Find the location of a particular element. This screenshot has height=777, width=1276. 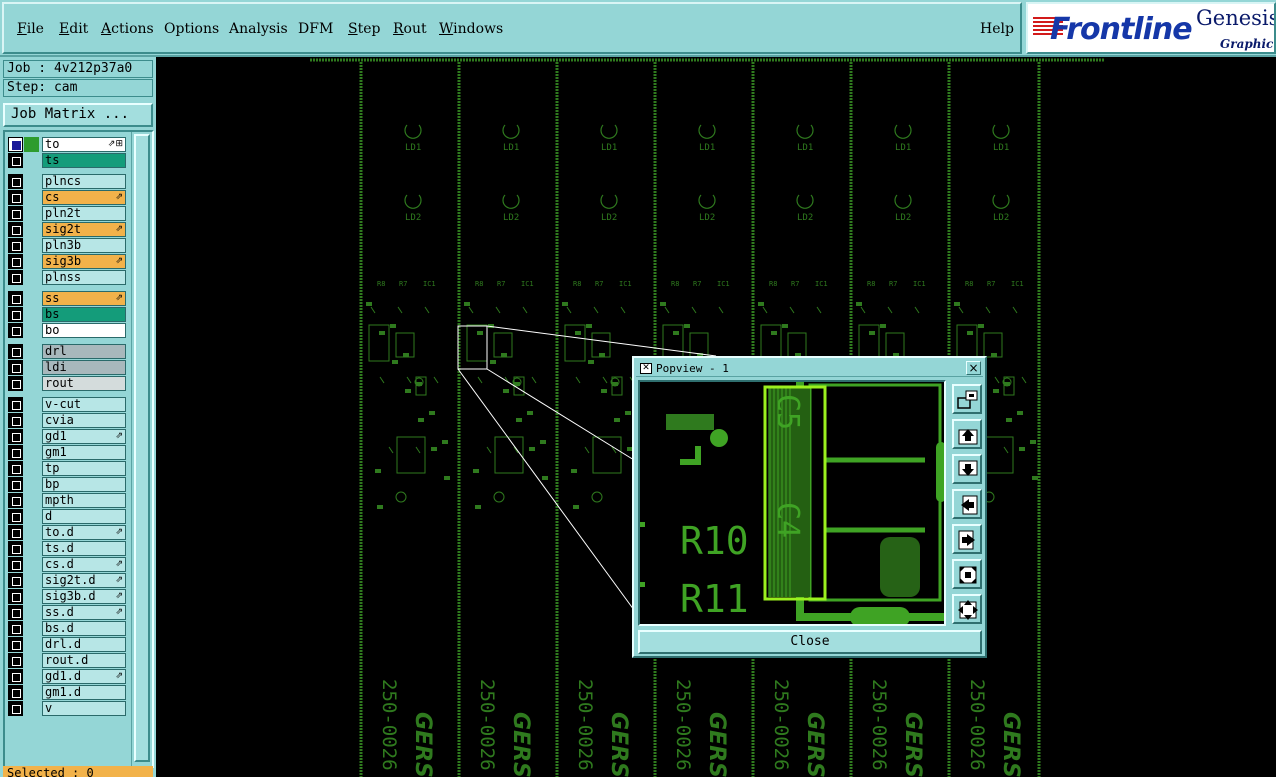

layer-row-drl.d: drl.d is located at coordinates (69, 644).